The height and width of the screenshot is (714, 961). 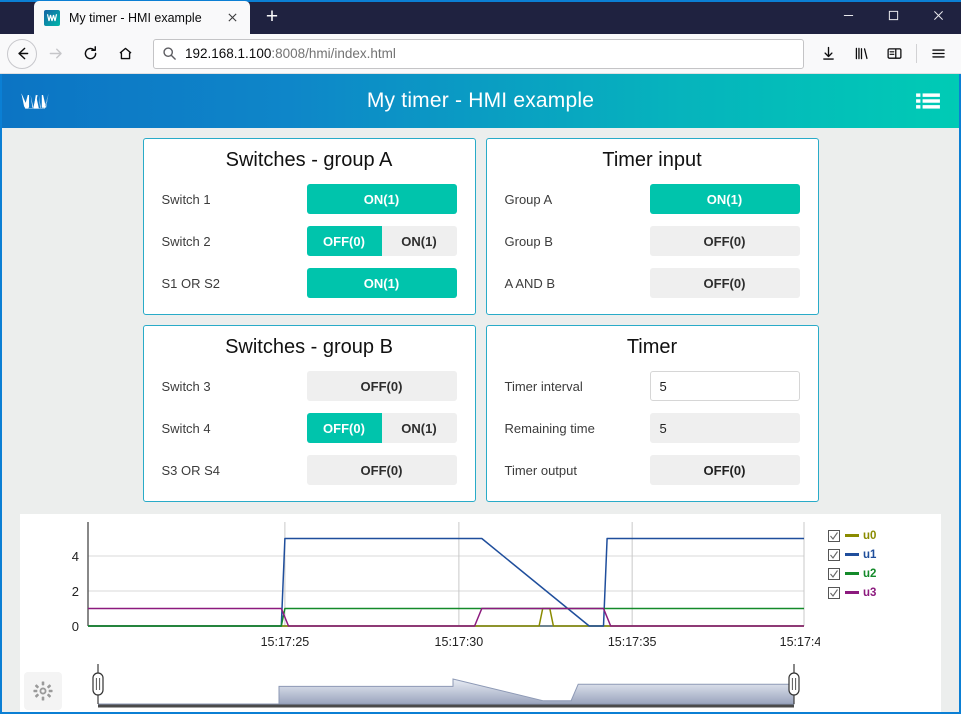 I want to click on row-label: Group B, so click(x=528, y=241).